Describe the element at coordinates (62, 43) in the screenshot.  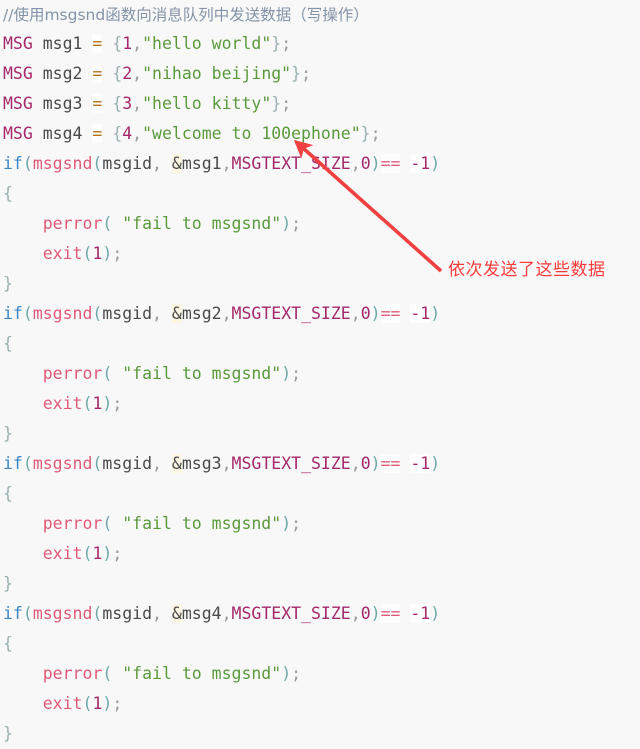
I see `code-token: msg1` at that location.